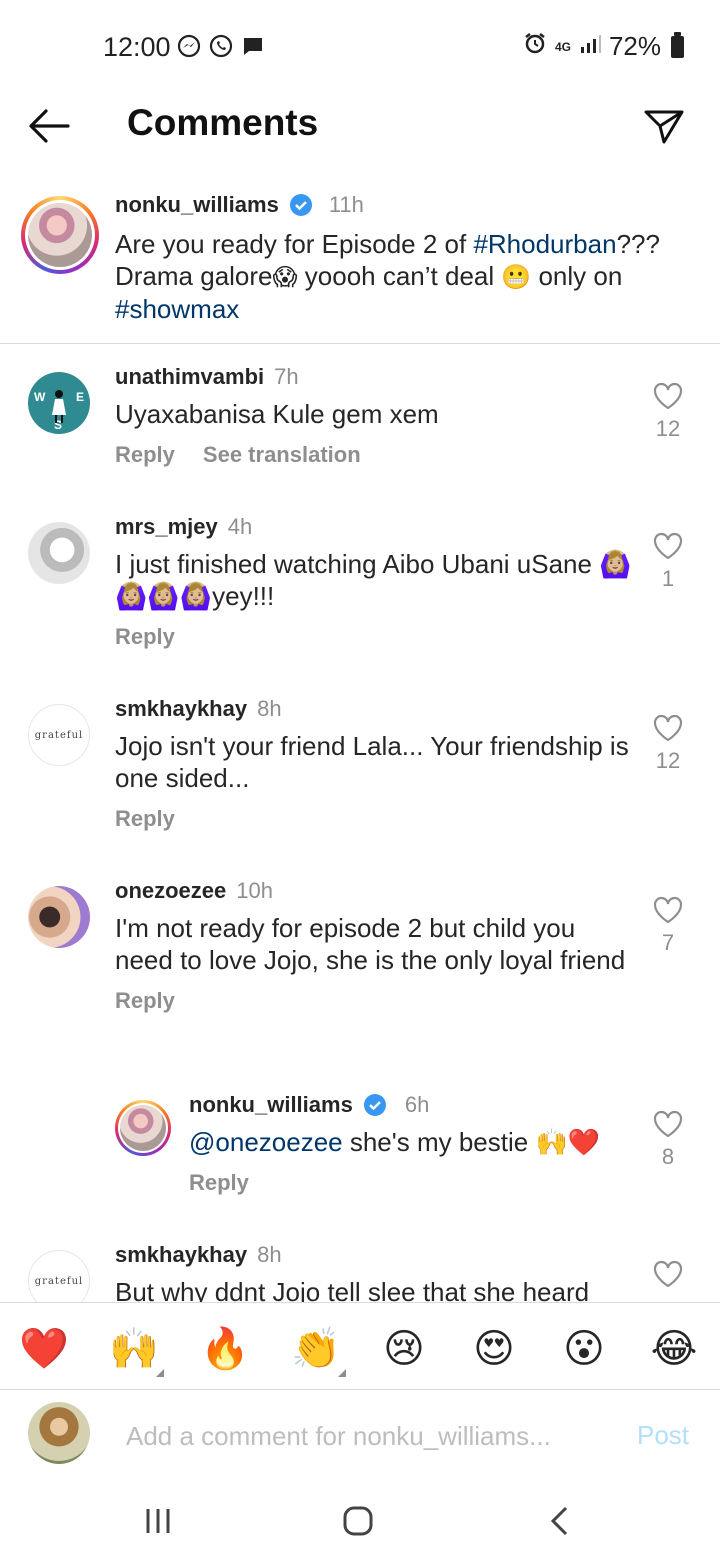 This screenshot has width=720, height=1560. I want to click on emoji-crying-button: 😢, so click(404, 1349).